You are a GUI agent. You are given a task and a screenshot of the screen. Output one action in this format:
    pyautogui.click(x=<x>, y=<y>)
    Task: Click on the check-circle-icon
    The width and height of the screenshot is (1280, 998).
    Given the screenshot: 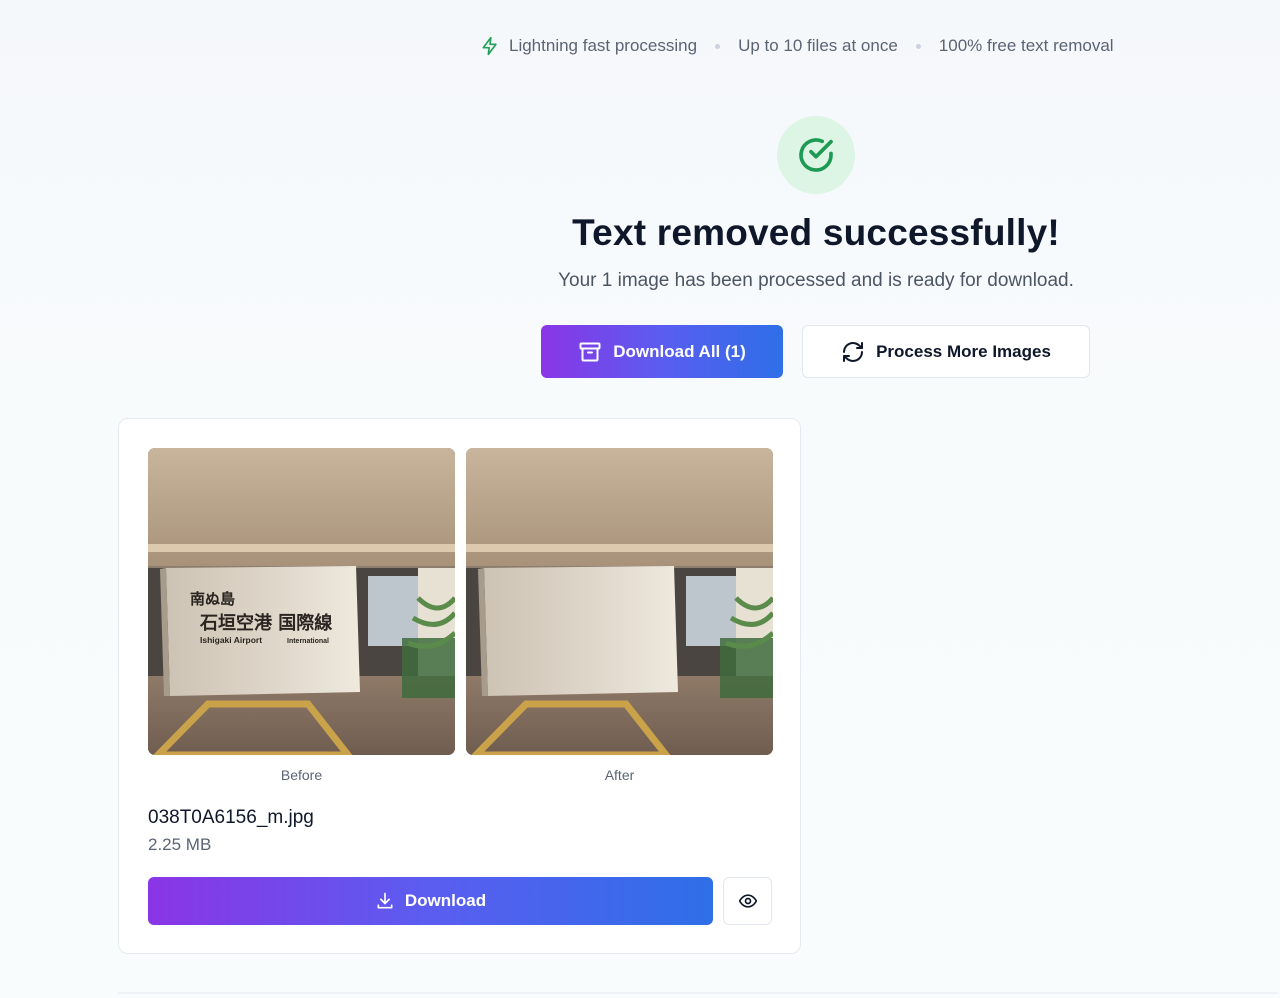 What is the action you would take?
    pyautogui.click(x=816, y=155)
    